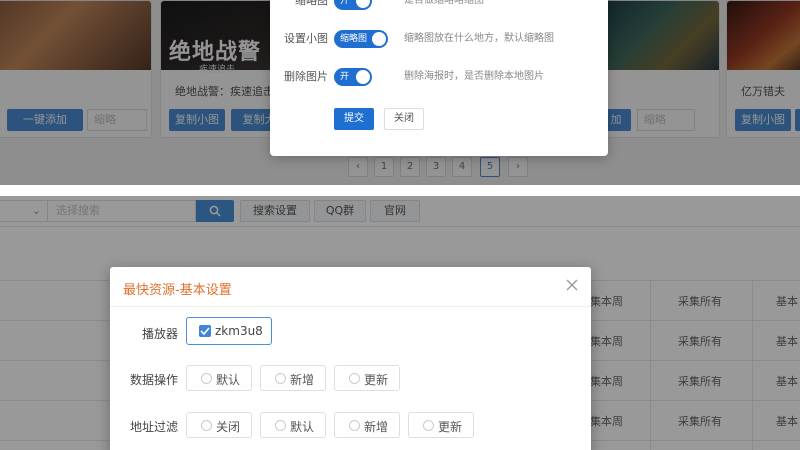  I want to click on radio-label: 关闭, so click(228, 427).